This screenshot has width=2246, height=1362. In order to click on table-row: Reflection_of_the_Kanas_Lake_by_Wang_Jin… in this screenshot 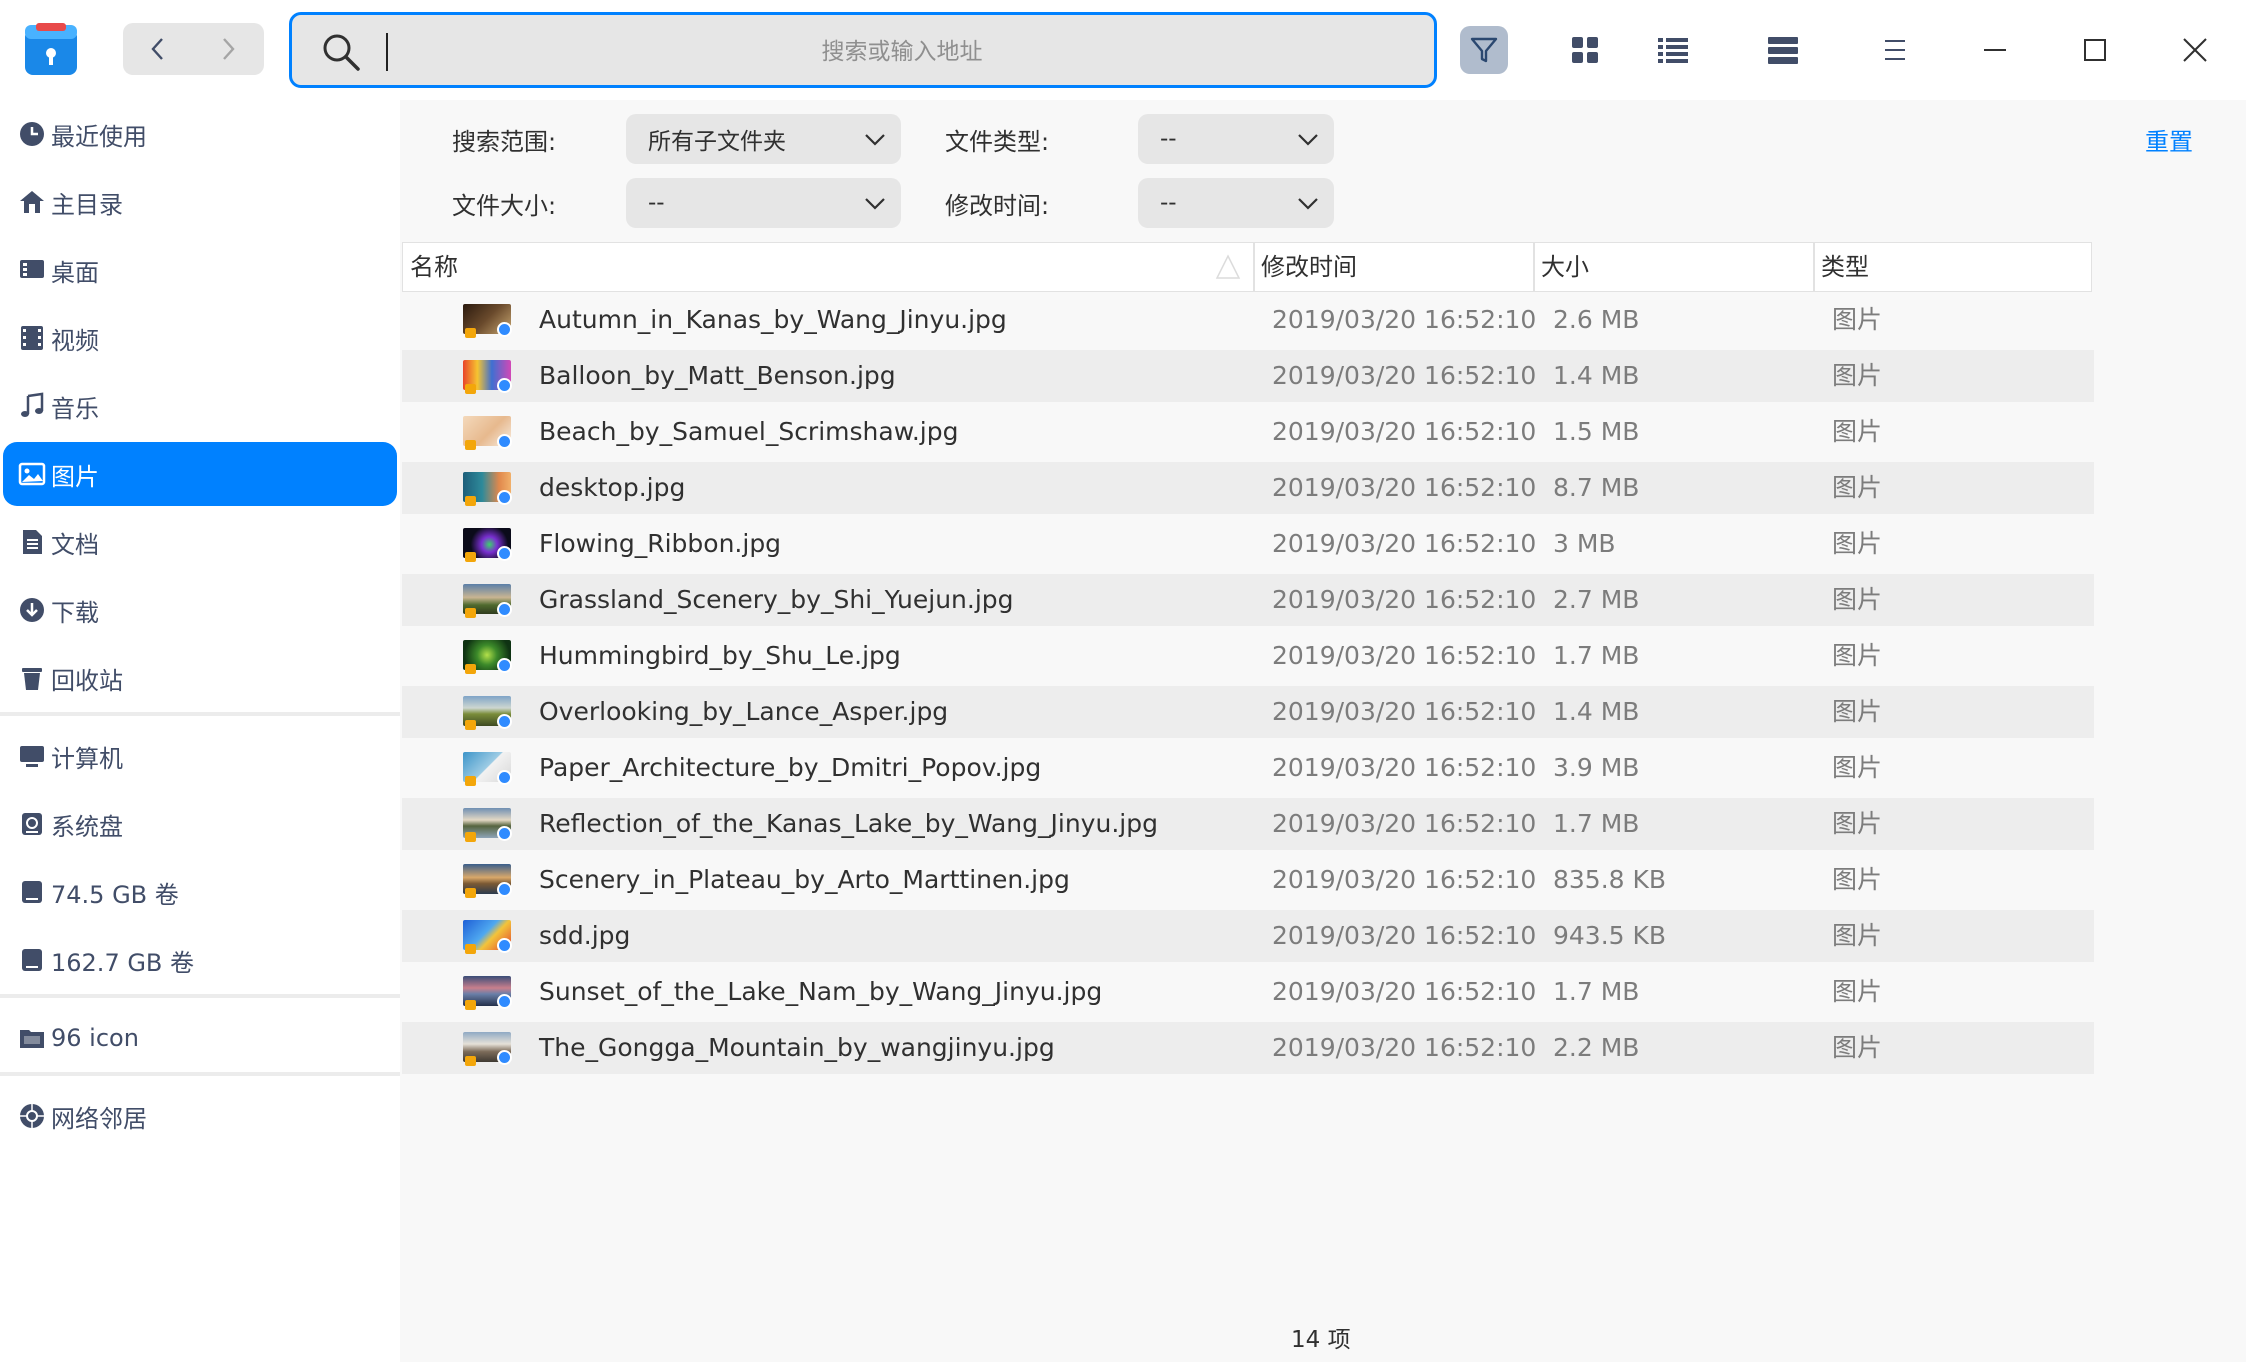, I will do `click(1248, 824)`.